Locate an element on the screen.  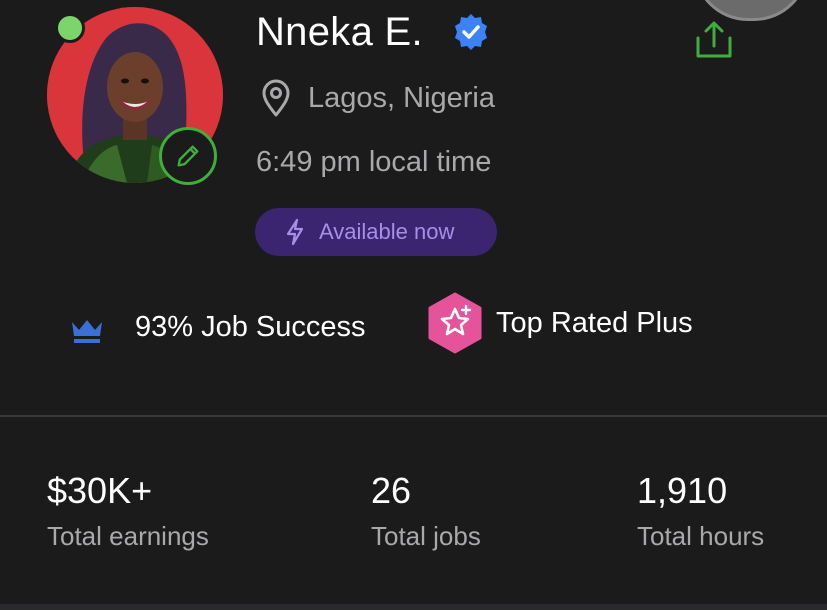
top-rated-badge: Top Rated Plus is located at coordinates (594, 323).